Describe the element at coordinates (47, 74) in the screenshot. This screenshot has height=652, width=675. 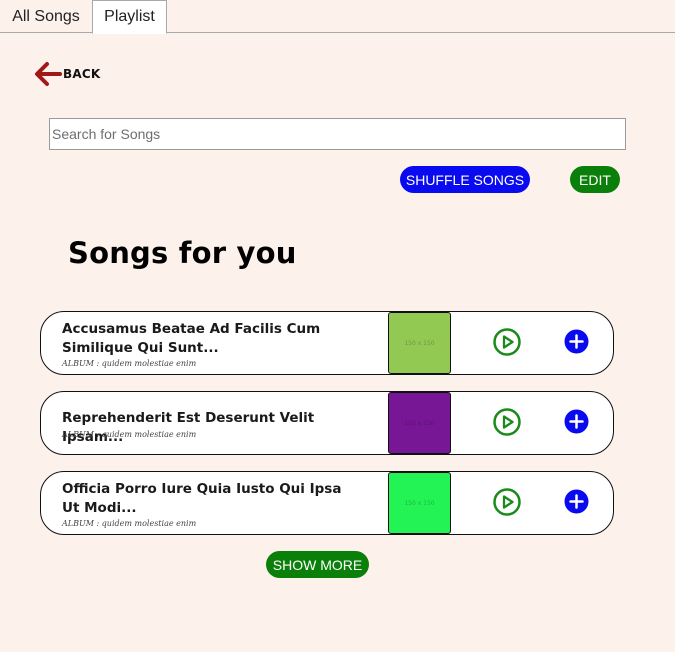
I see `arrow-left-icon` at that location.